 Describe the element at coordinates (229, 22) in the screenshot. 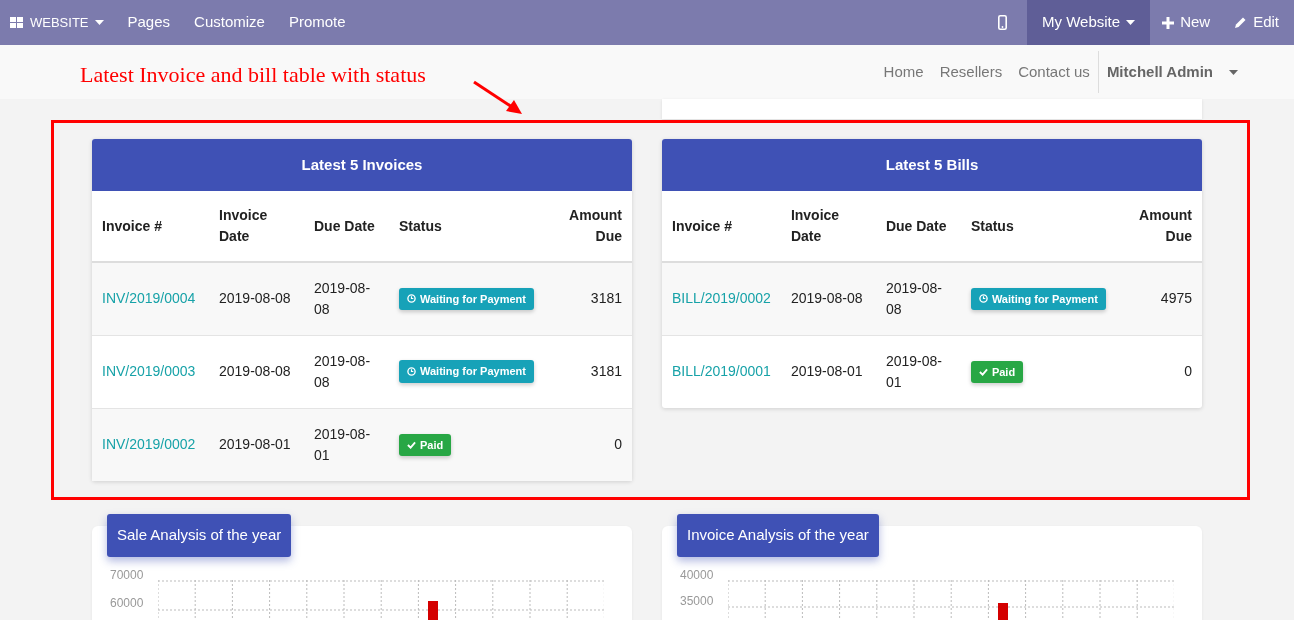

I see `menu-item: Customize` at that location.